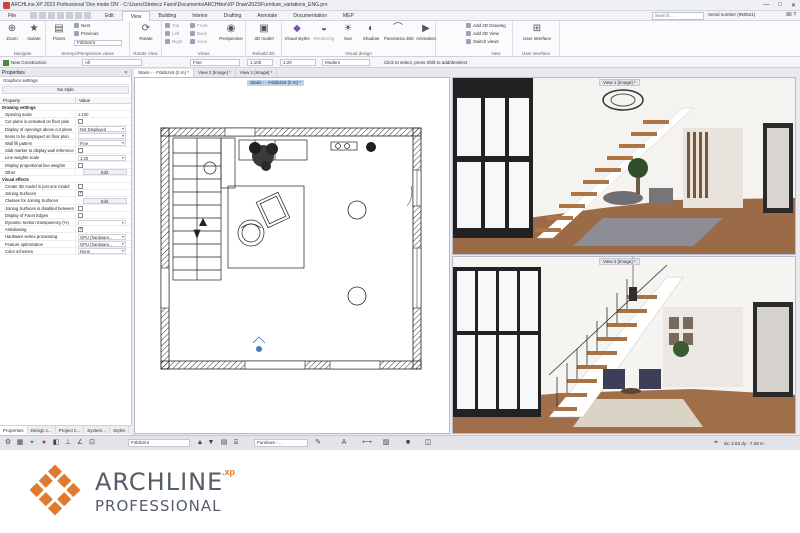 The image size is (800, 533). I want to click on snap-icon: ⌖, so click(32, 443).